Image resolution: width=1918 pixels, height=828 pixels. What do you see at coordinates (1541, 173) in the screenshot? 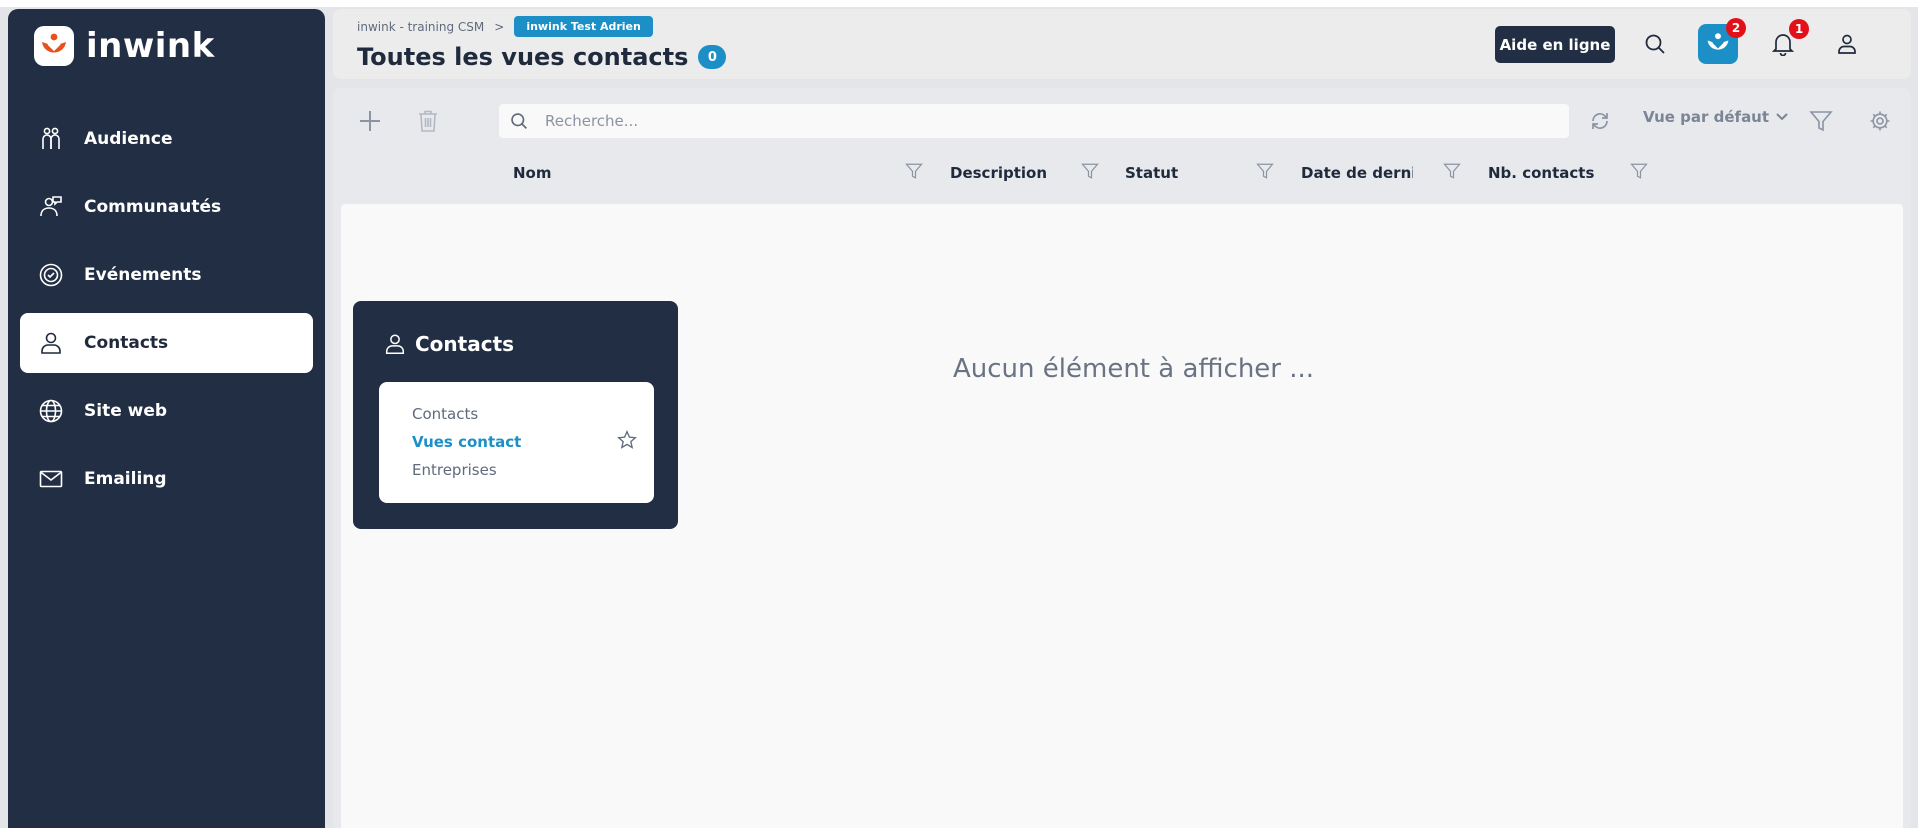
I see `column-header-nb-contacts: Nb. contacts` at bounding box center [1541, 173].